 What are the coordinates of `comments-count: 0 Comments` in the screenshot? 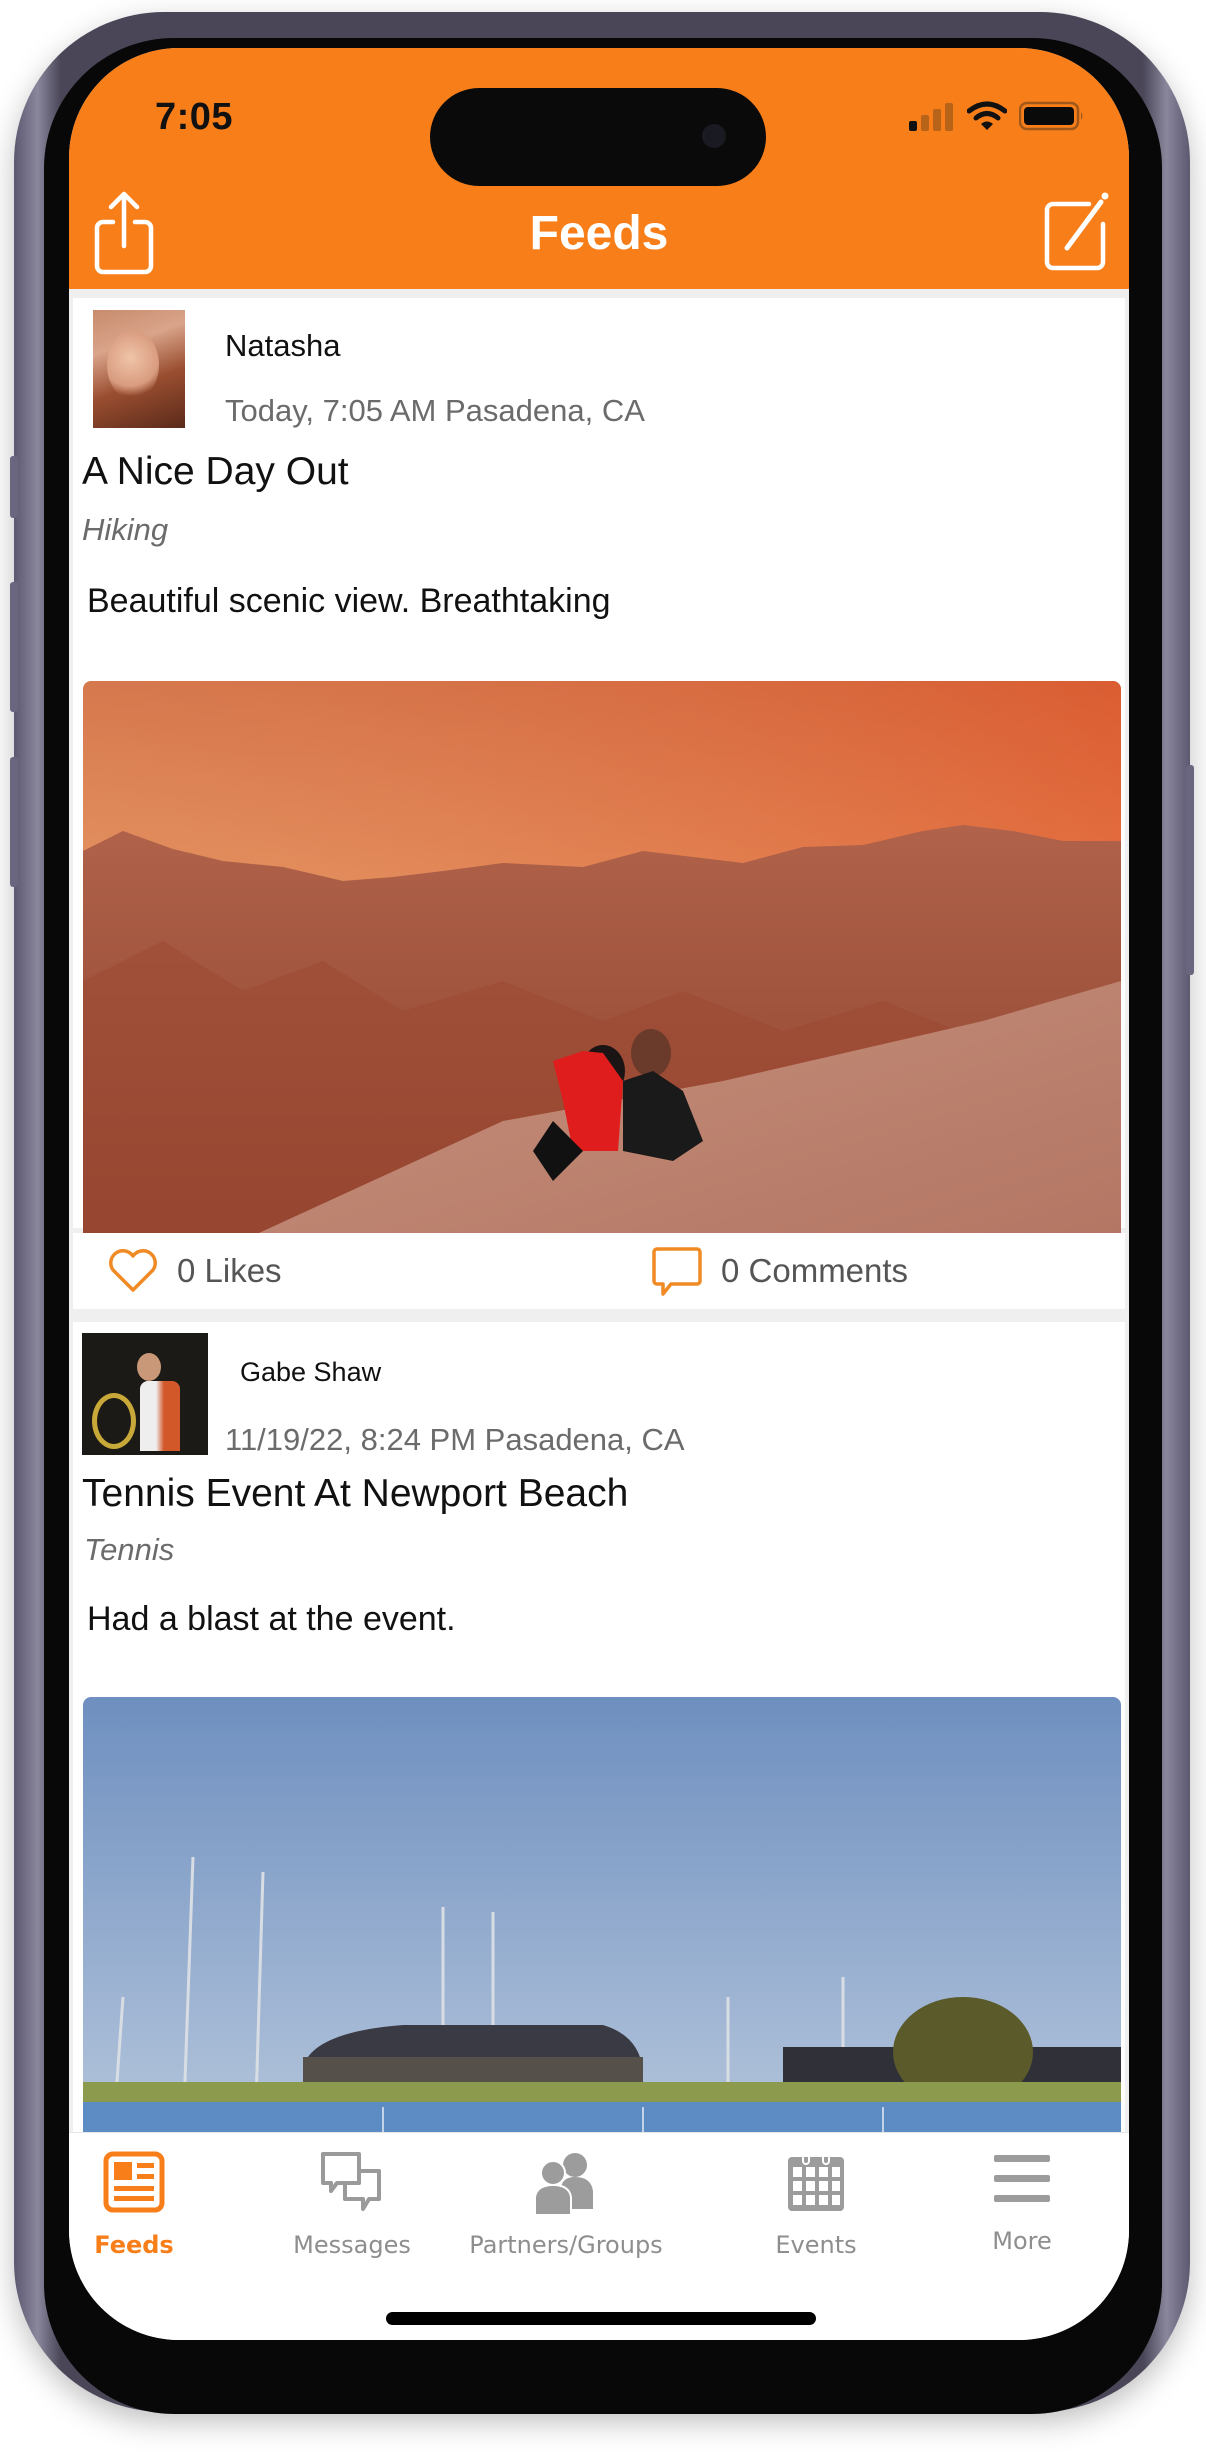 It's located at (815, 1270).